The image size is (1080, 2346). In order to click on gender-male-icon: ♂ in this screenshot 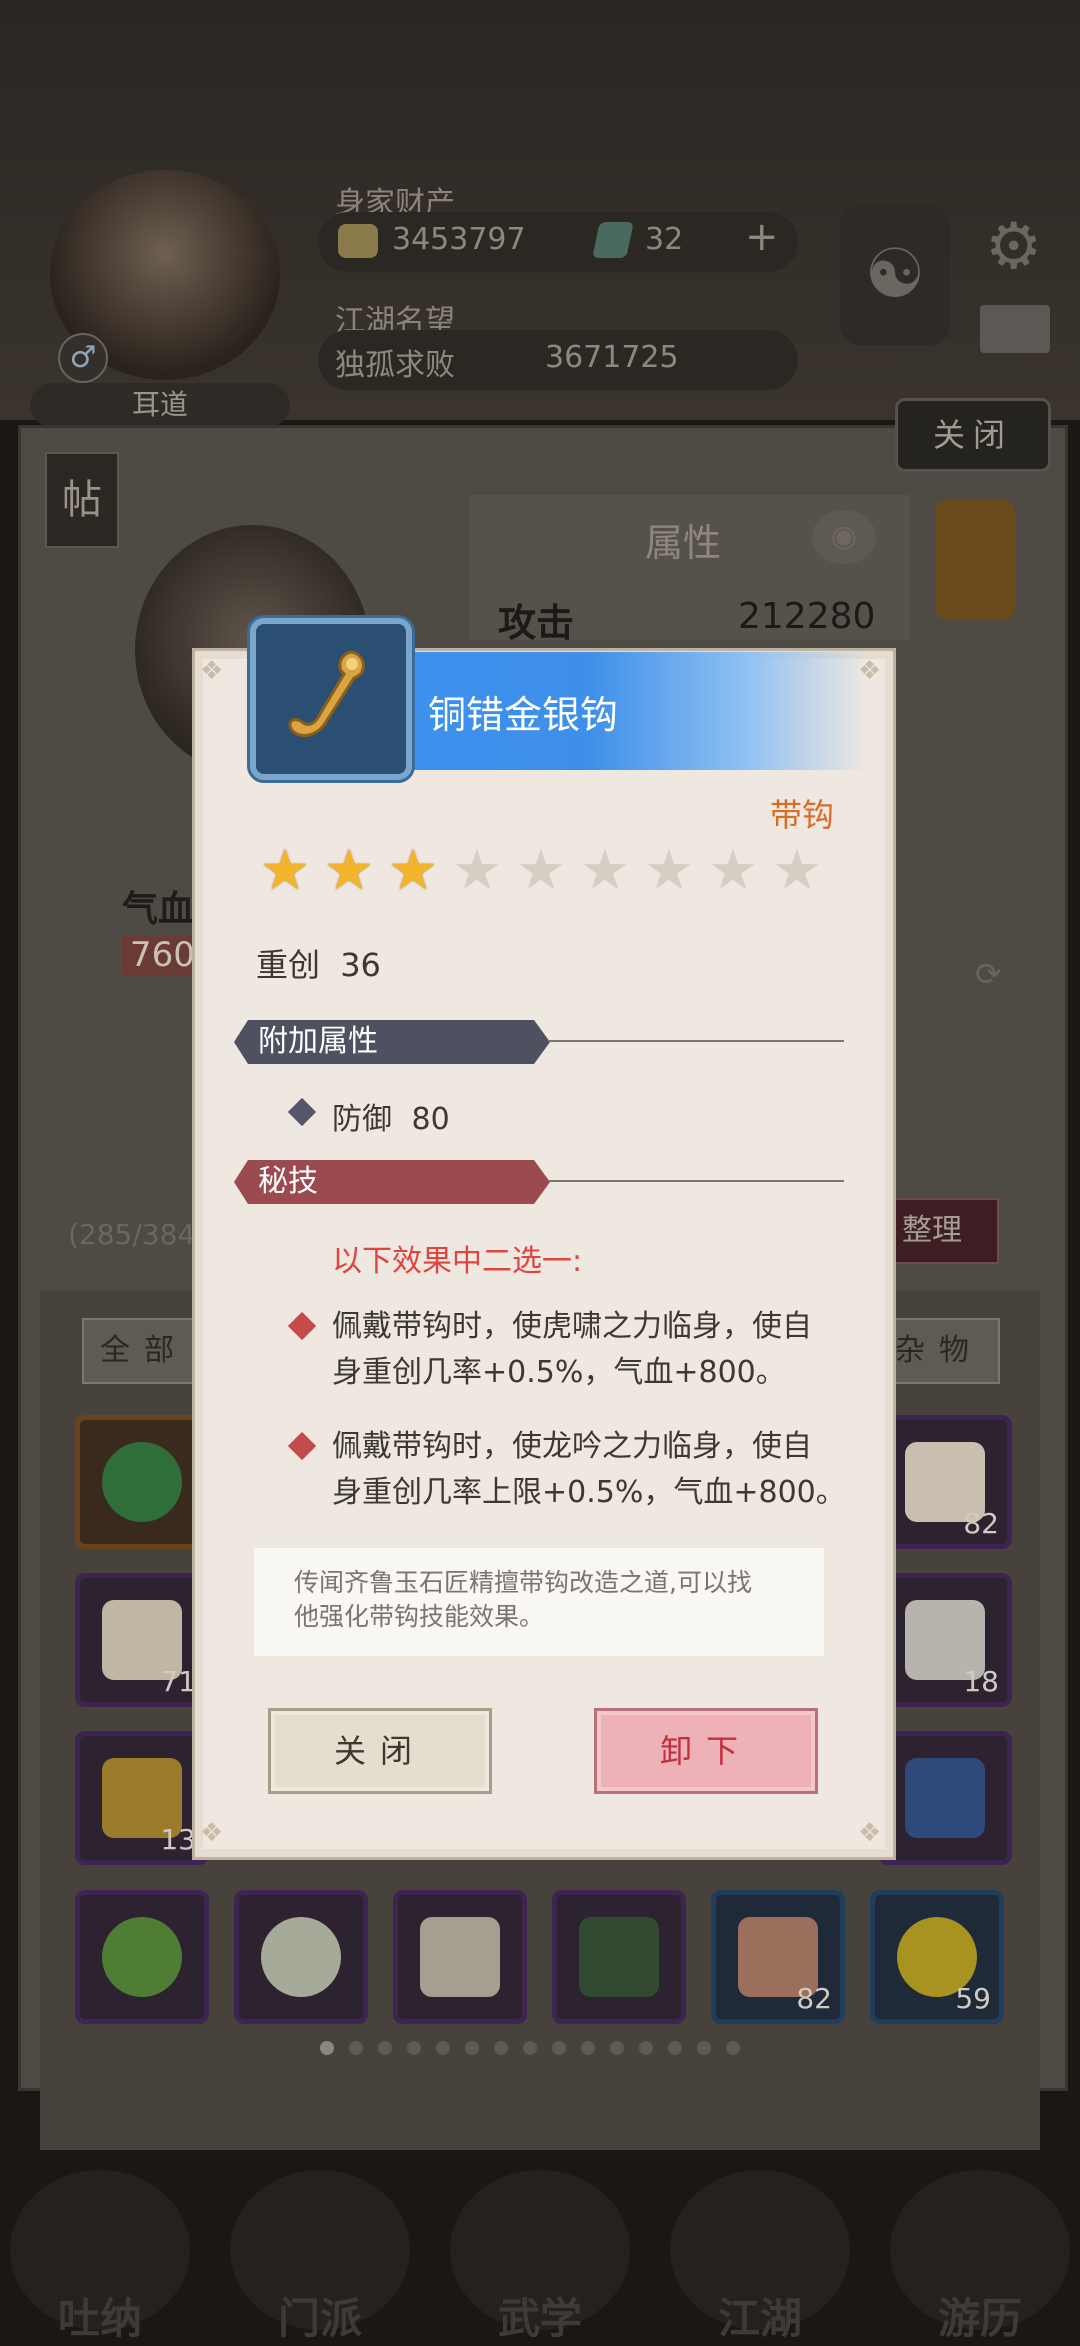, I will do `click(83, 358)`.